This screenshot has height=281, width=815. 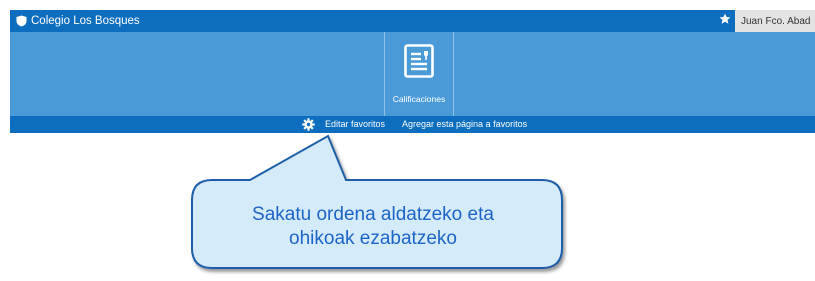 I want to click on school-brand: Colegio Los Bosques, so click(x=78, y=21).